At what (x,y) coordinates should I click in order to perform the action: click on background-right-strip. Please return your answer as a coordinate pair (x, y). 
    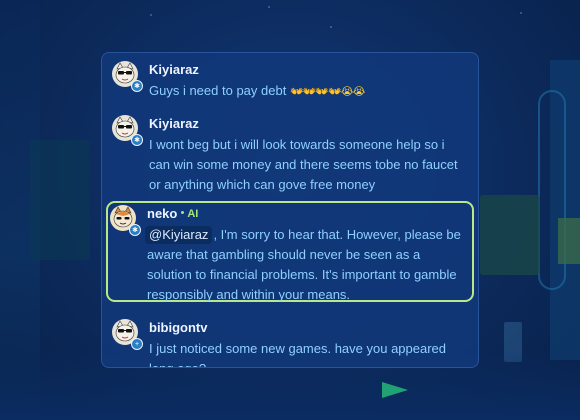
    Looking at the image, I should click on (565, 210).